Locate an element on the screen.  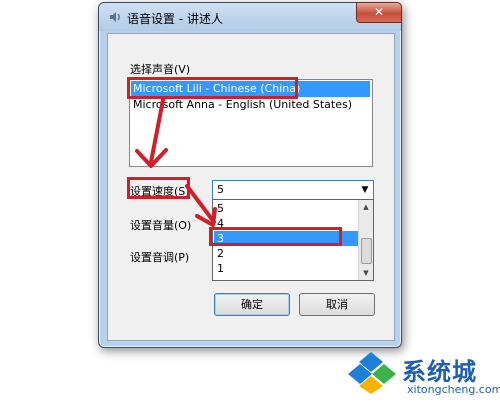
watermark-url: xitongcheng.com is located at coordinates (453, 389).